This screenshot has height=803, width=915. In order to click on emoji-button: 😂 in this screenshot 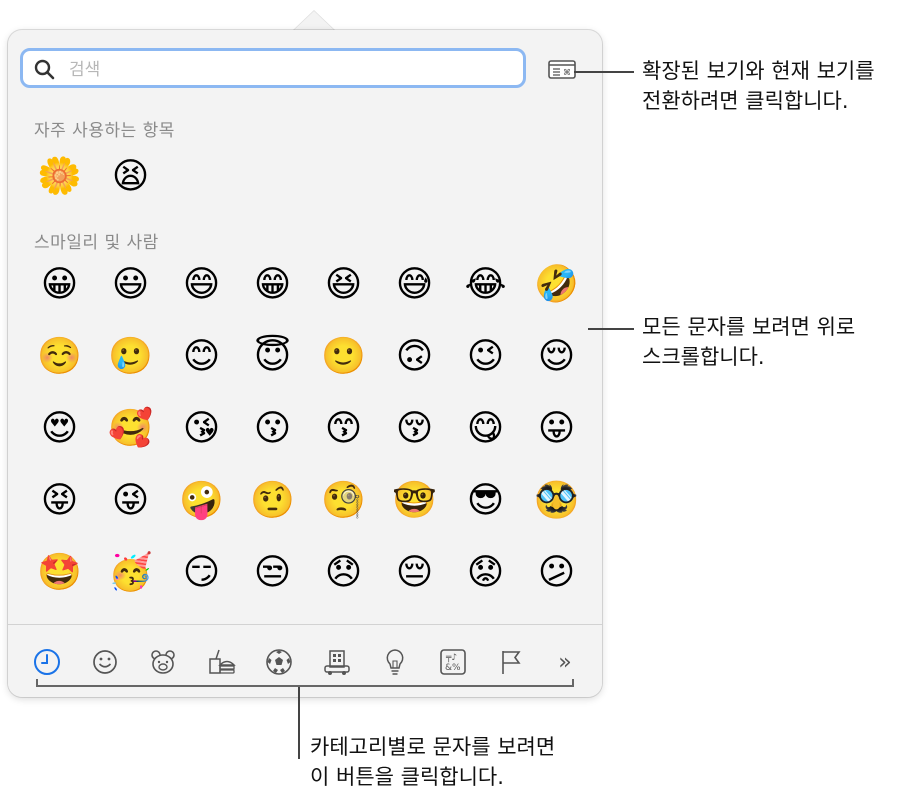, I will do `click(485, 285)`.